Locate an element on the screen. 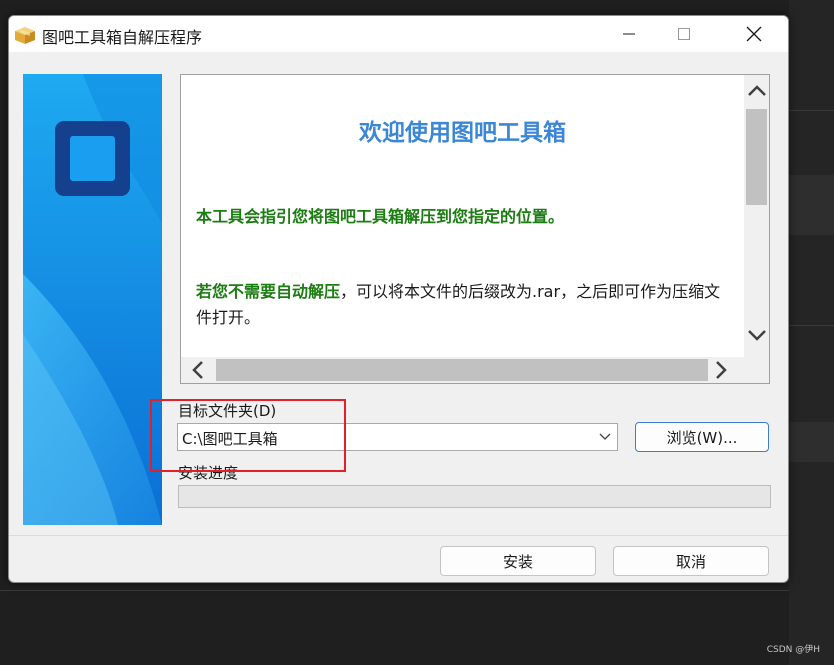 This screenshot has height=665, width=834. horizontal-scroll-thumb is located at coordinates (462, 370).